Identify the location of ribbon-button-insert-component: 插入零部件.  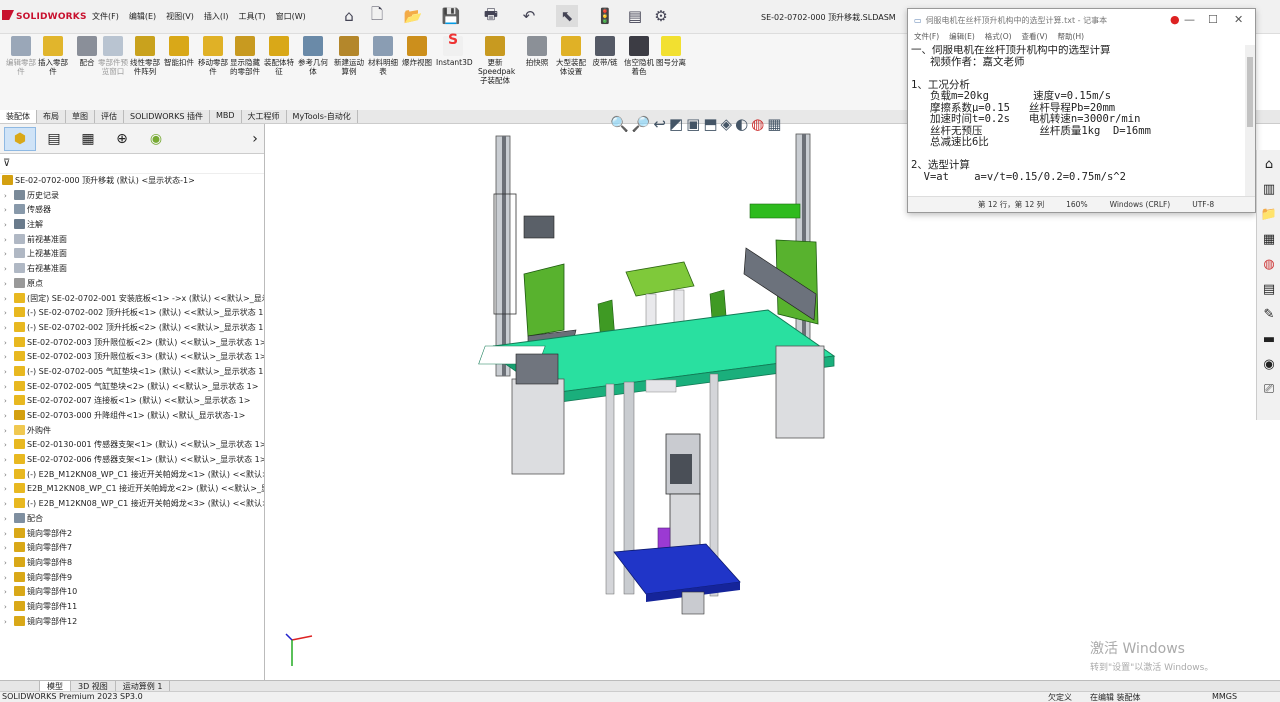
(53, 56).